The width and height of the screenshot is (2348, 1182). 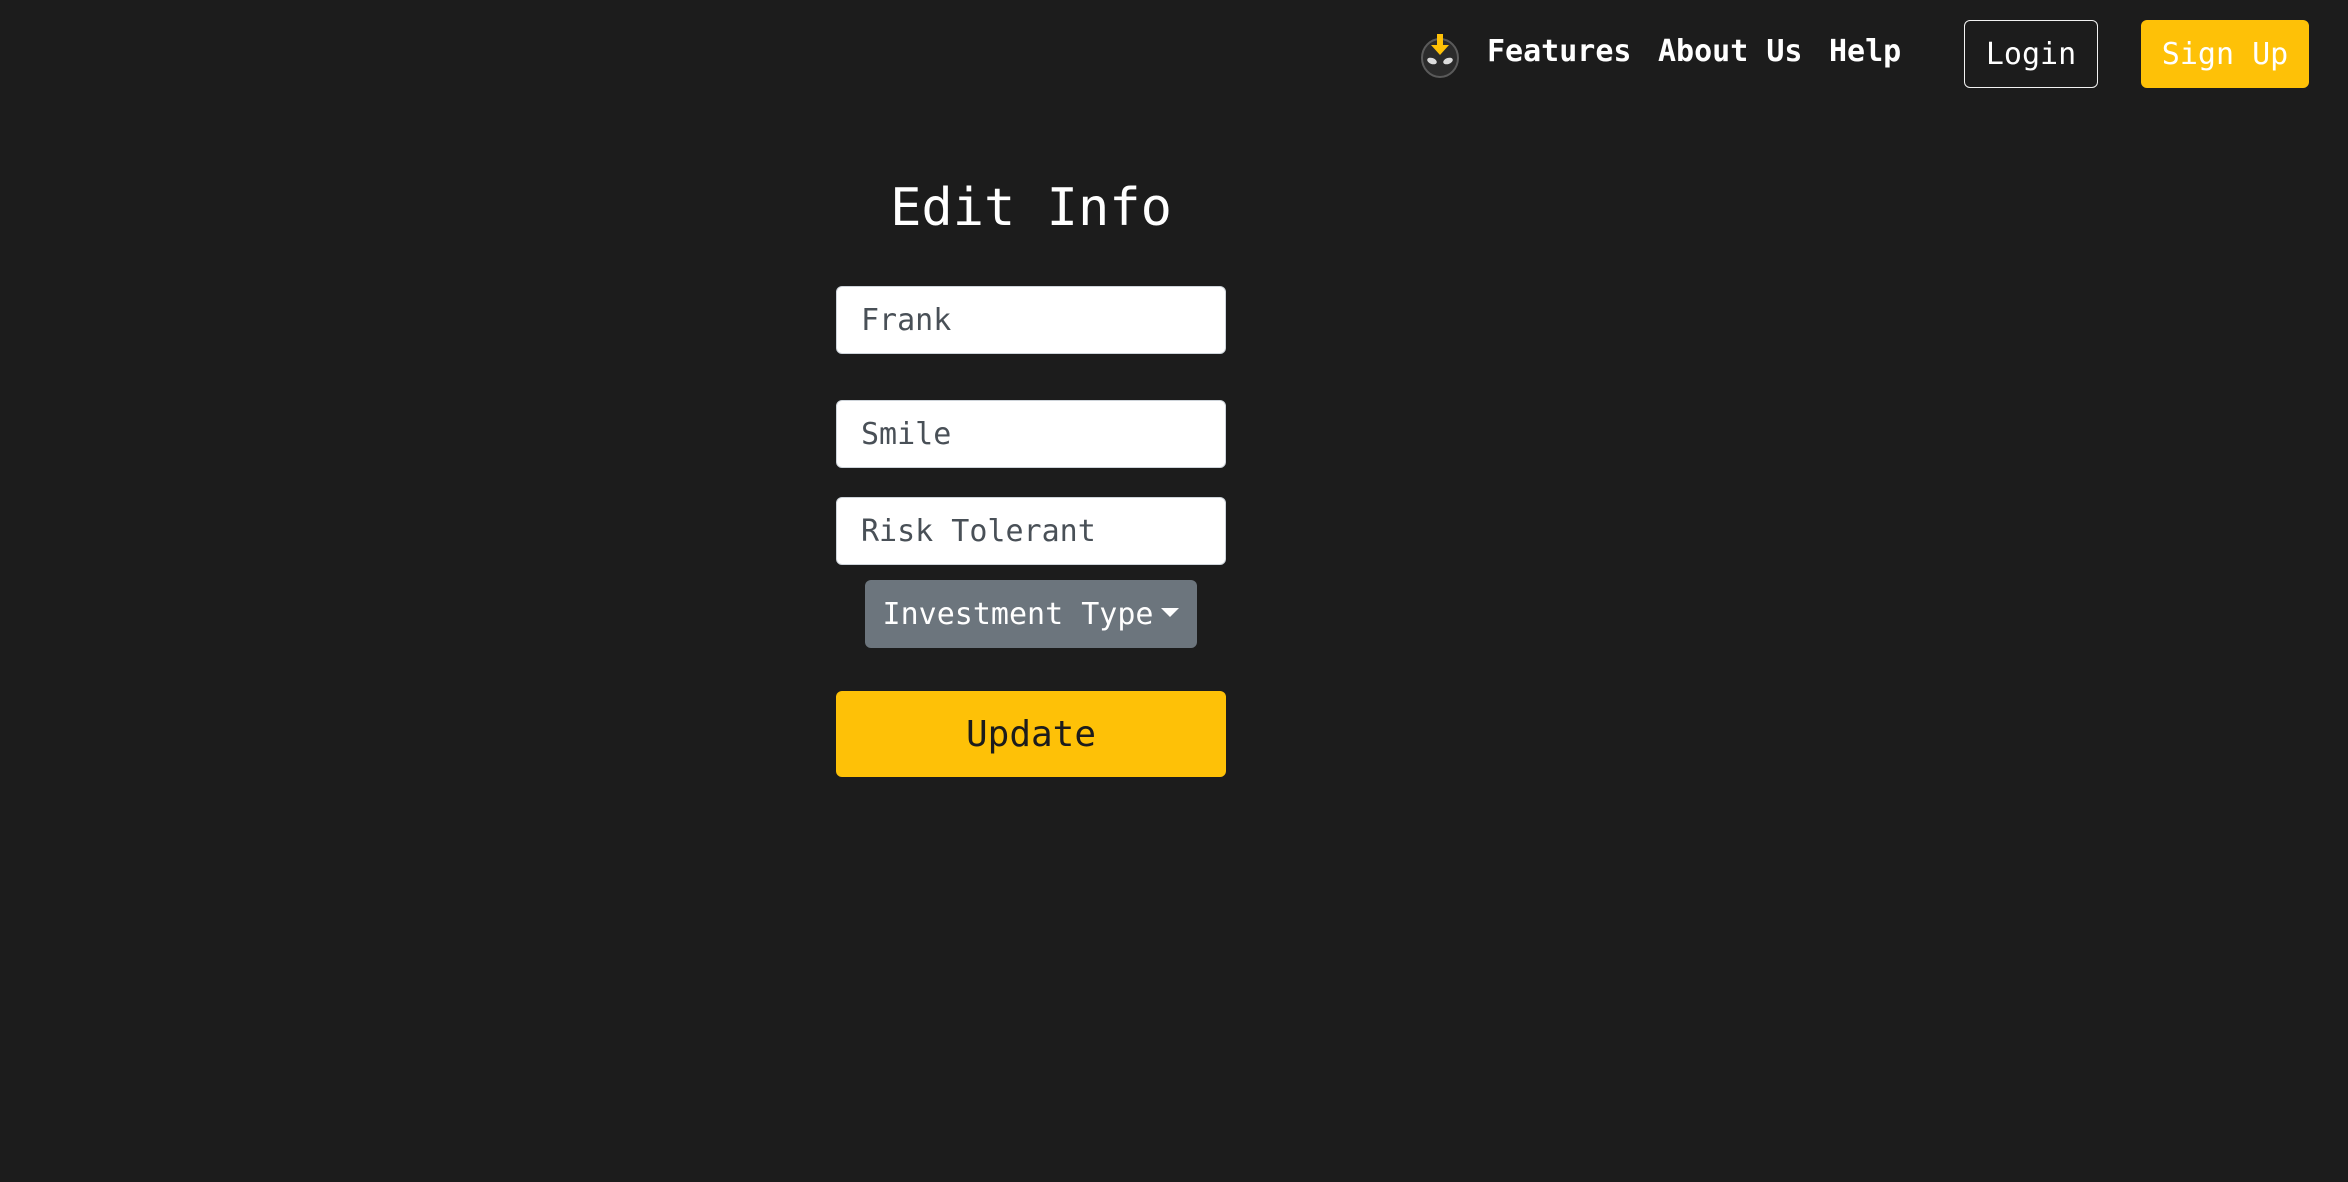 I want to click on last-name-input, so click(x=1031, y=434).